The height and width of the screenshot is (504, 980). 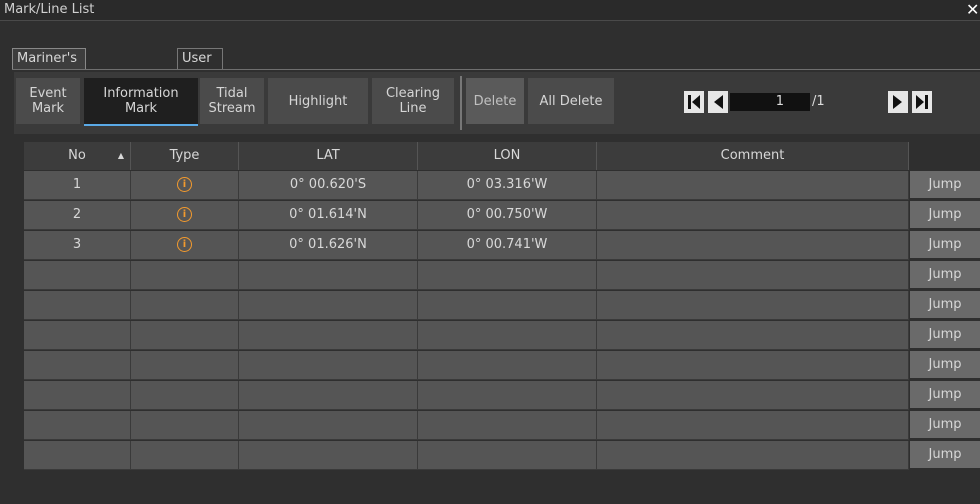 What do you see at coordinates (413, 108) in the screenshot?
I see `clearing-line-label-2: Line` at bounding box center [413, 108].